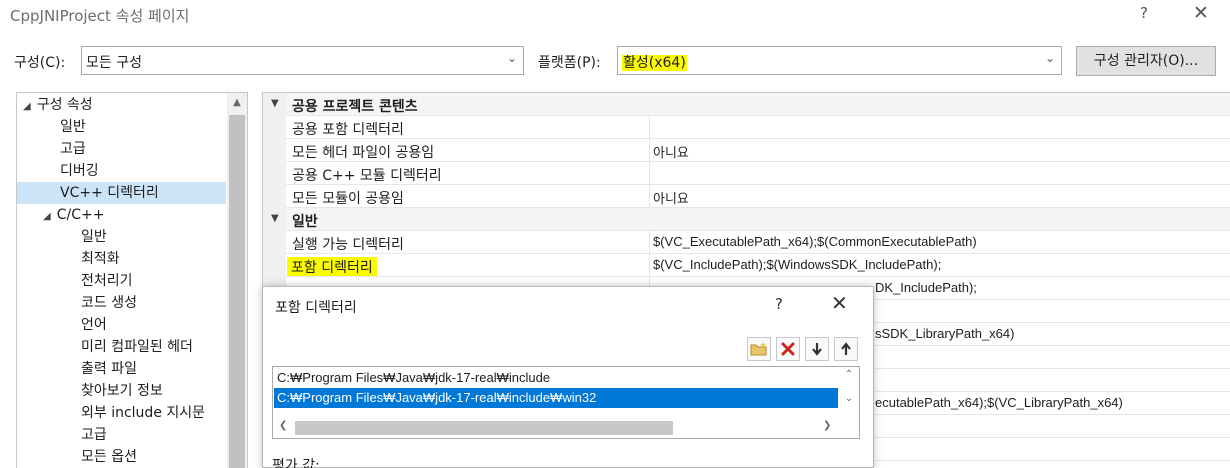 The height and width of the screenshot is (468, 1230). What do you see at coordinates (316, 308) in the screenshot?
I see `dialog-title: 포함 디렉터리` at bounding box center [316, 308].